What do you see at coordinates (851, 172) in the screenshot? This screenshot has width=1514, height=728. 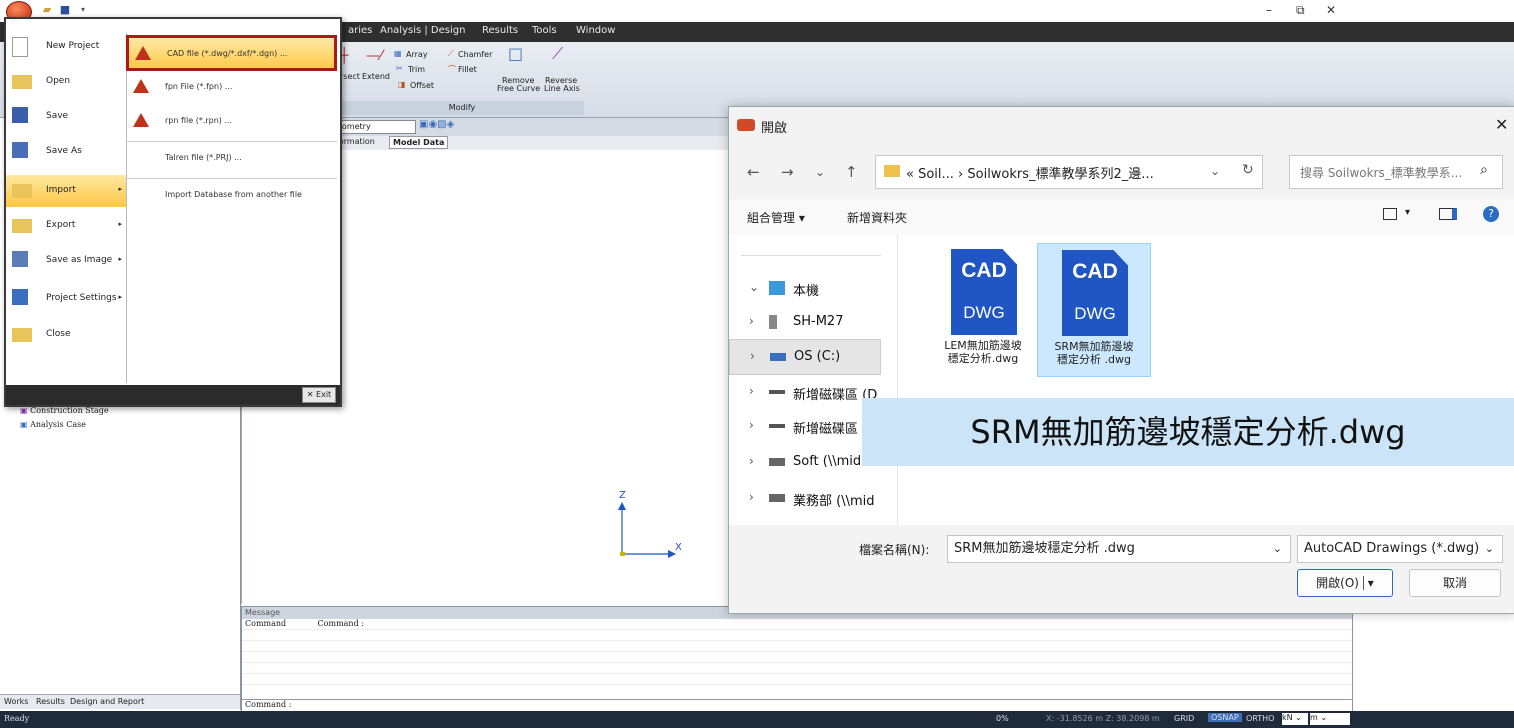 I see `up-arrow-icon: ↑` at bounding box center [851, 172].